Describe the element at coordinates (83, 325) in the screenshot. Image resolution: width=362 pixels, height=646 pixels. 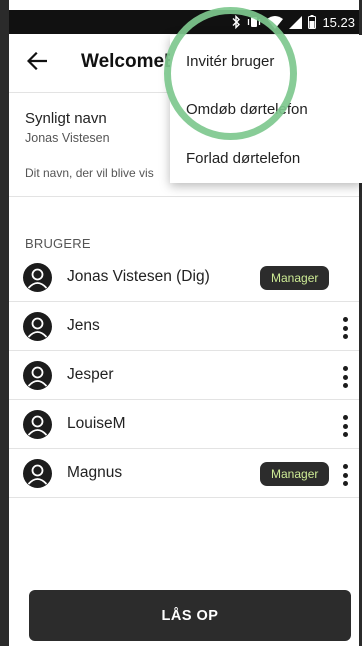
I see `user-name: Jens` at that location.